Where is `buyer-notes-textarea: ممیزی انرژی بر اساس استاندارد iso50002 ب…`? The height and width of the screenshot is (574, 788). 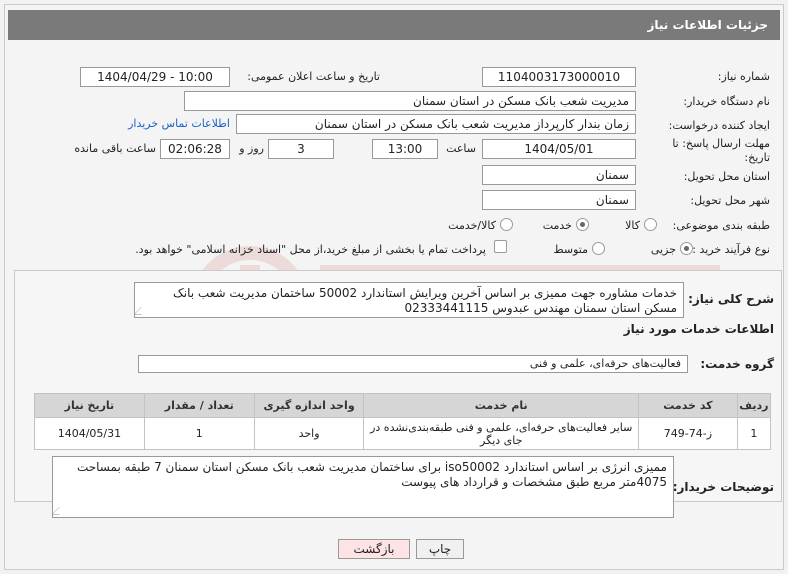
buyer-notes-textarea: ممیزی انرژی بر اساس استاندارد iso50002 ب… is located at coordinates (363, 487).